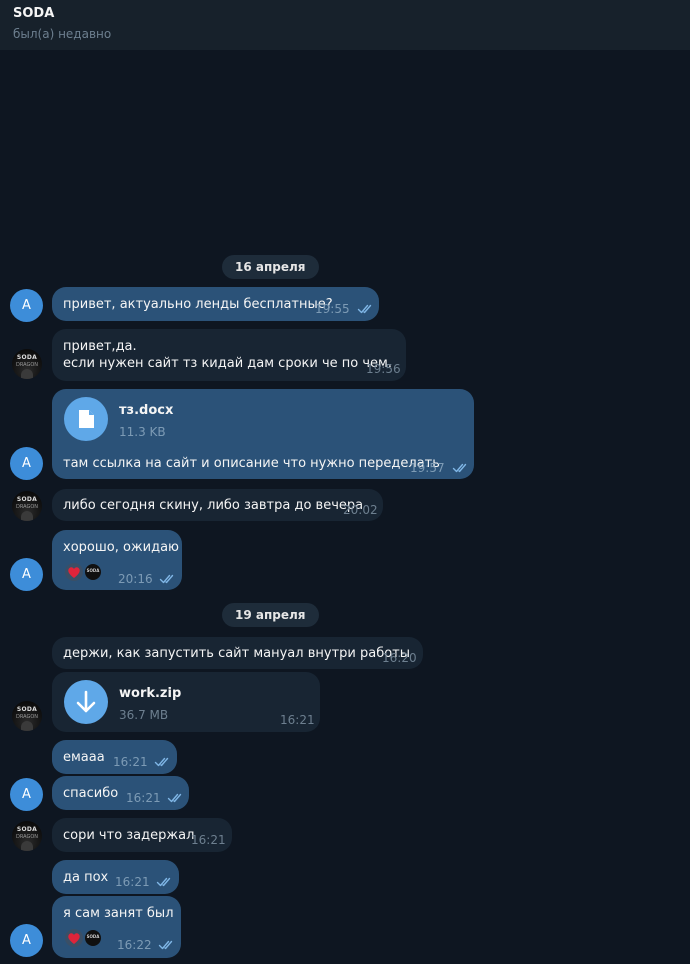 The width and height of the screenshot is (690, 964). I want to click on message-bubble: да пох 16:21, so click(115, 877).